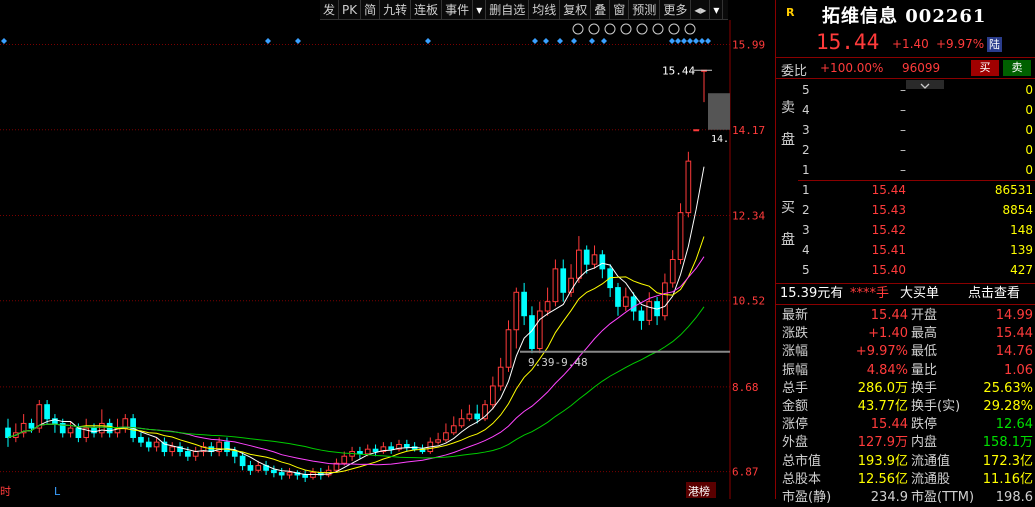 This screenshot has height=507, width=1035. What do you see at coordinates (916, 210) in the screenshot?
I see `bids-row: 2 15.43 8854` at bounding box center [916, 210].